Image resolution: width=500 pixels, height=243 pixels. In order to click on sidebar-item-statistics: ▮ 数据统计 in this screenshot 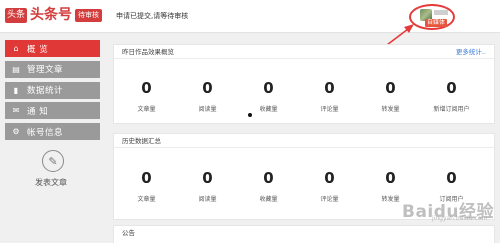, I will do `click(52, 90)`.